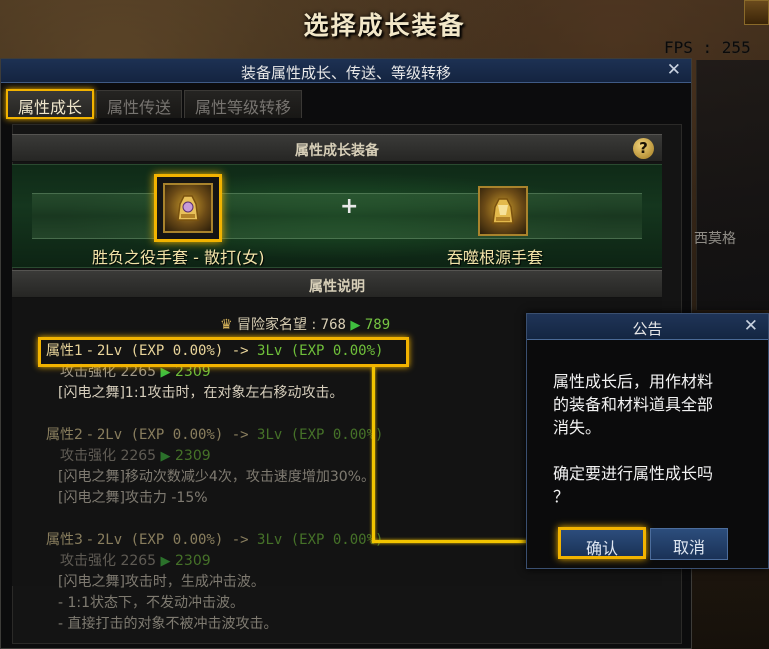 The image size is (769, 649). Describe the element at coordinates (495, 257) in the screenshot. I see `target-item-name: 吞噬根源手套` at that location.